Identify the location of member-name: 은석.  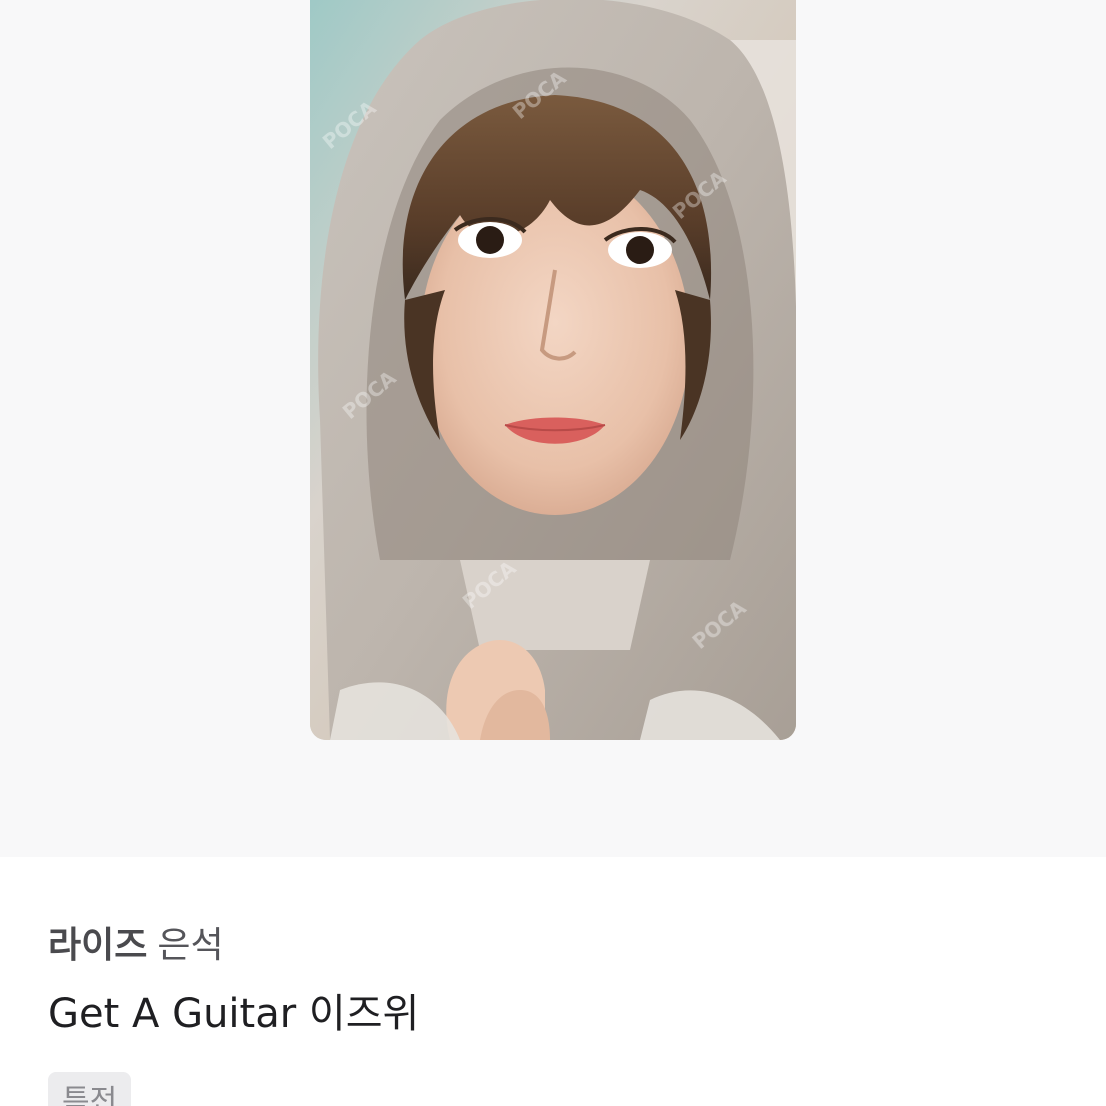
(190, 945).